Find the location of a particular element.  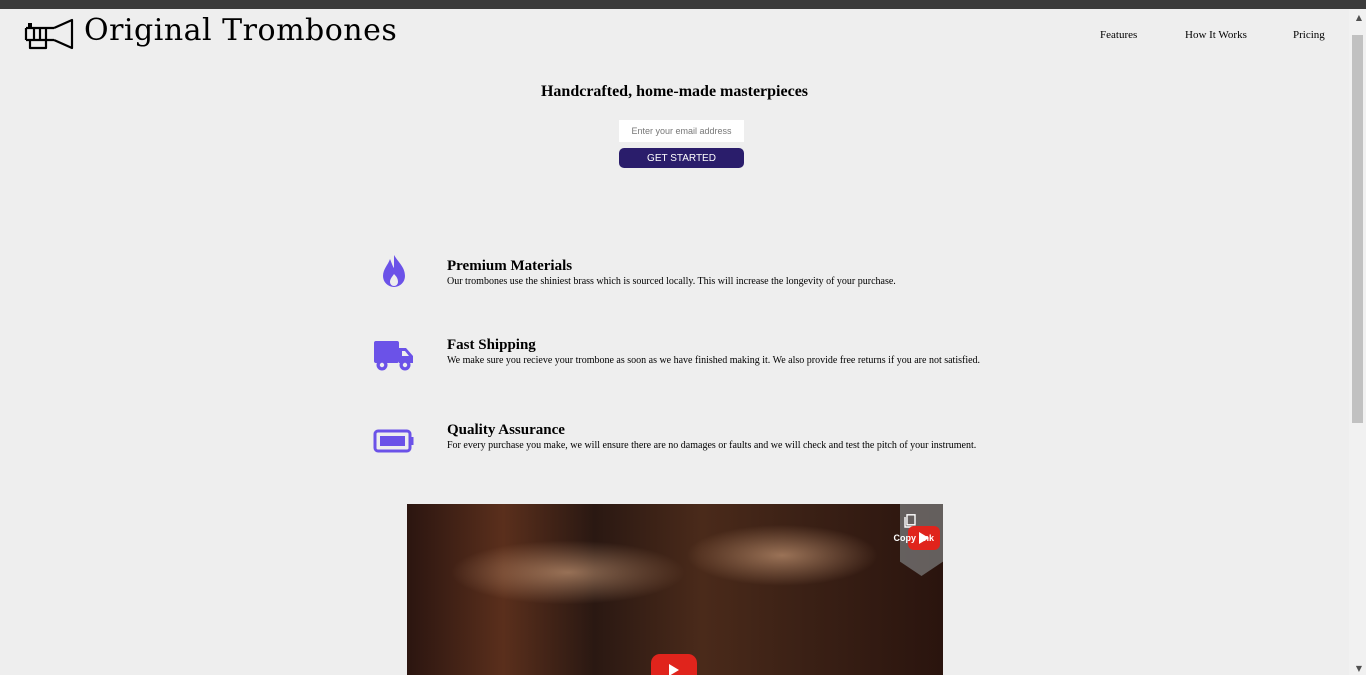

video-embed: Copy link is located at coordinates (675, 589).